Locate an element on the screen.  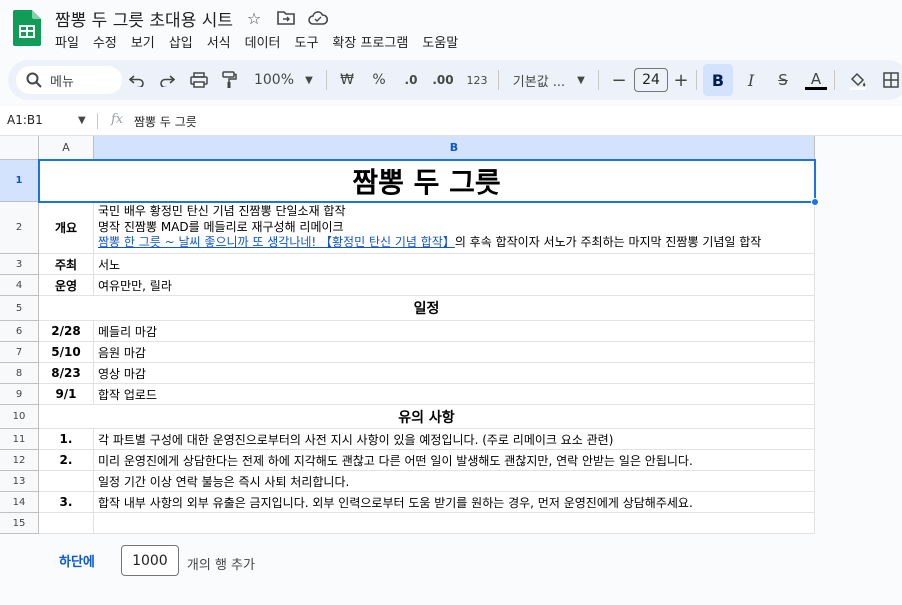
column-header-b: B is located at coordinates (454, 148).